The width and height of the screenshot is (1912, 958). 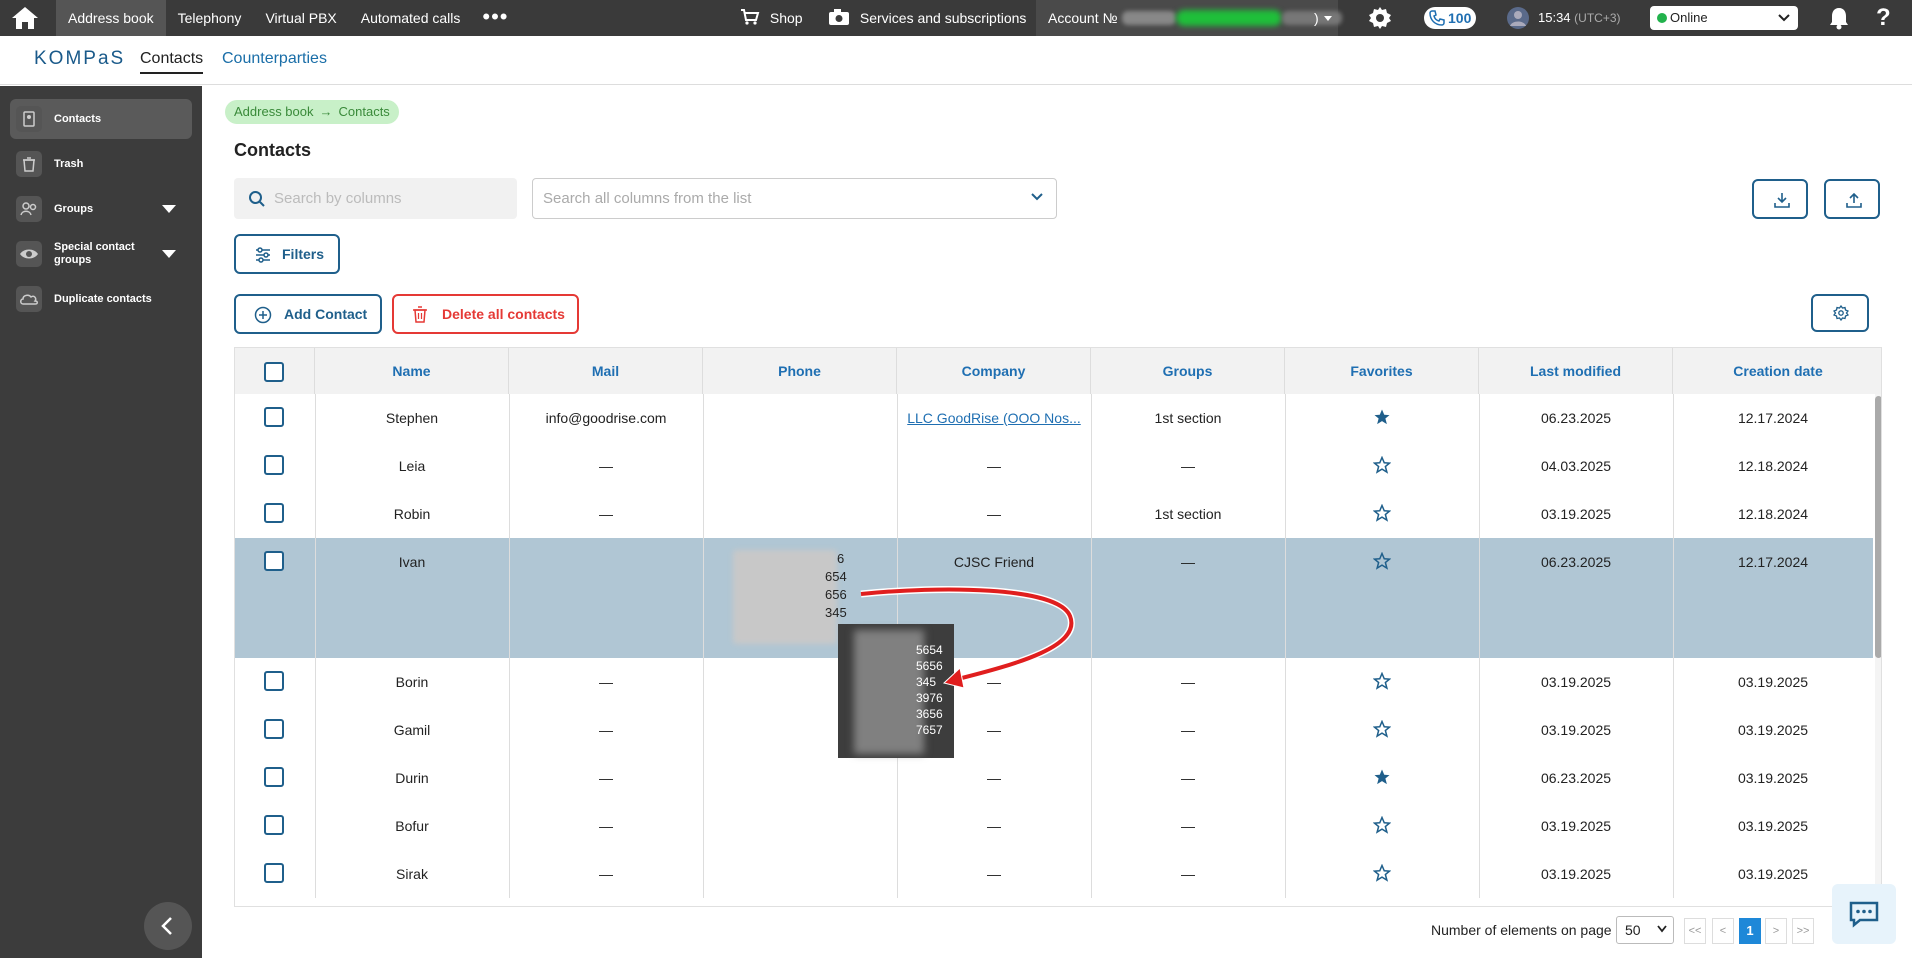 I want to click on table-scrollbar, so click(x=1878, y=650).